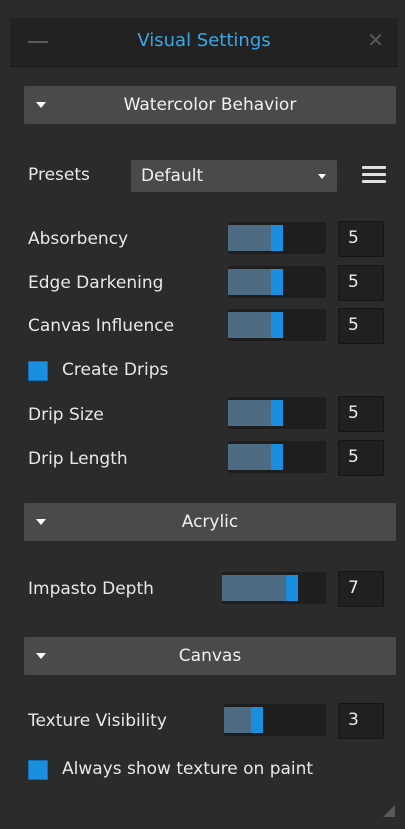 This screenshot has width=405, height=829. What do you see at coordinates (375, 40) in the screenshot?
I see `close-icon: ✕` at bounding box center [375, 40].